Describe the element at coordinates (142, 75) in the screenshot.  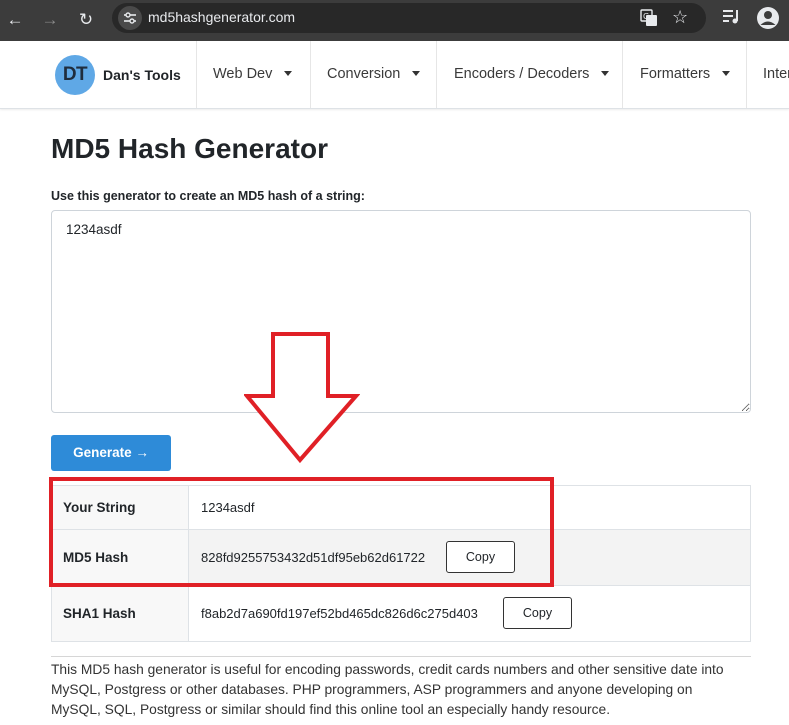
I see `brand-name: Dan's Tools` at that location.